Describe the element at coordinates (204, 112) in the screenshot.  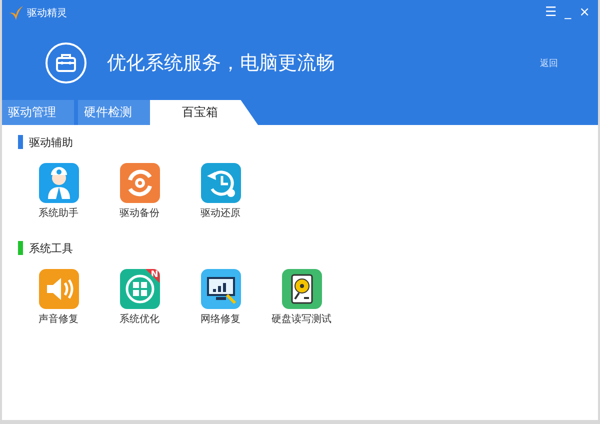
I see `tab: 百宝箱` at that location.